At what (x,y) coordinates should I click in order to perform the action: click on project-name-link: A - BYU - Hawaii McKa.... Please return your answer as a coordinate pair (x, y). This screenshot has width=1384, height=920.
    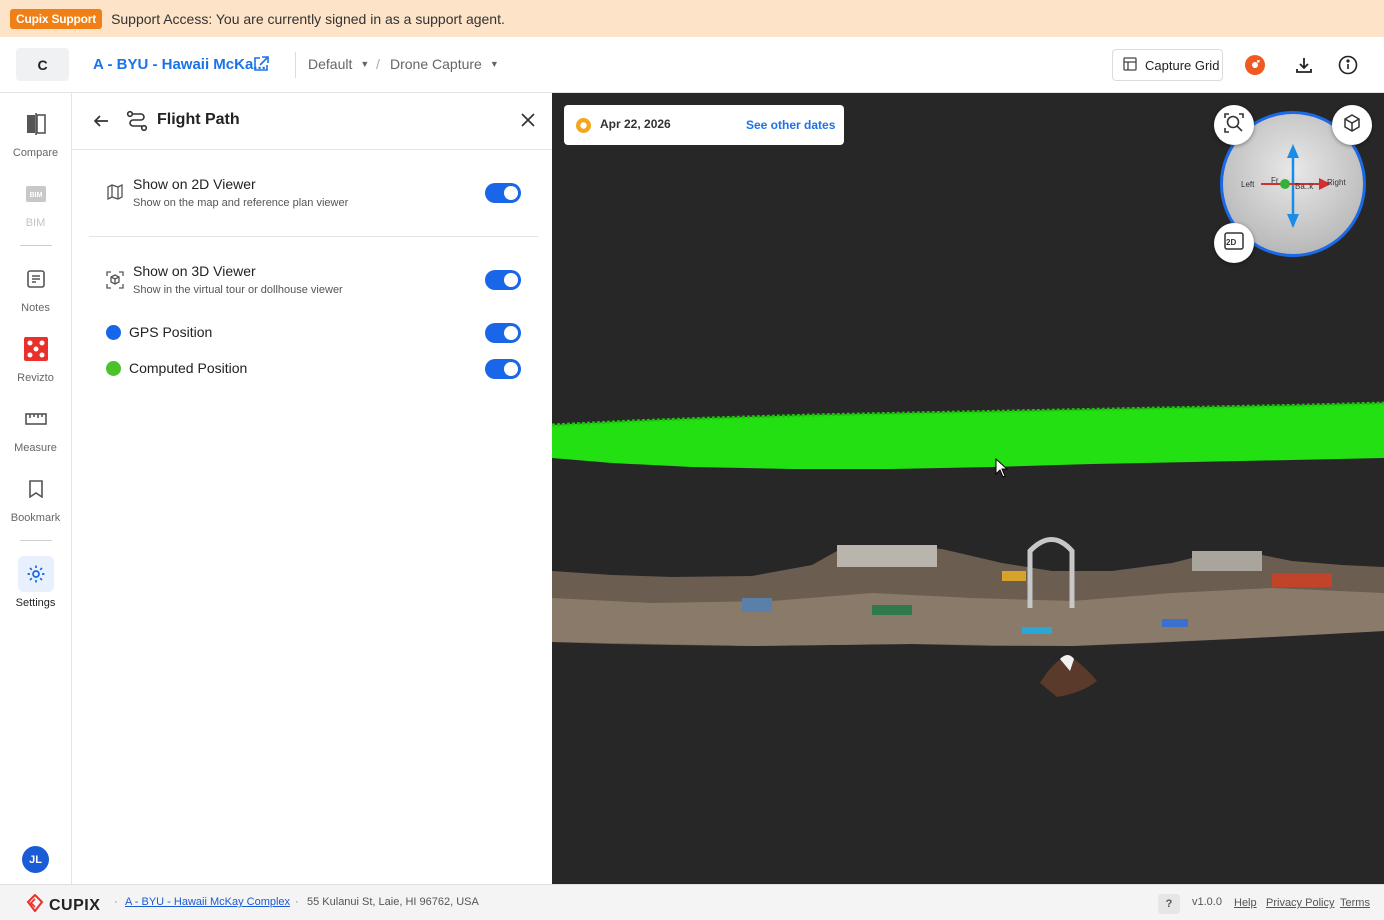
    Looking at the image, I should click on (179, 64).